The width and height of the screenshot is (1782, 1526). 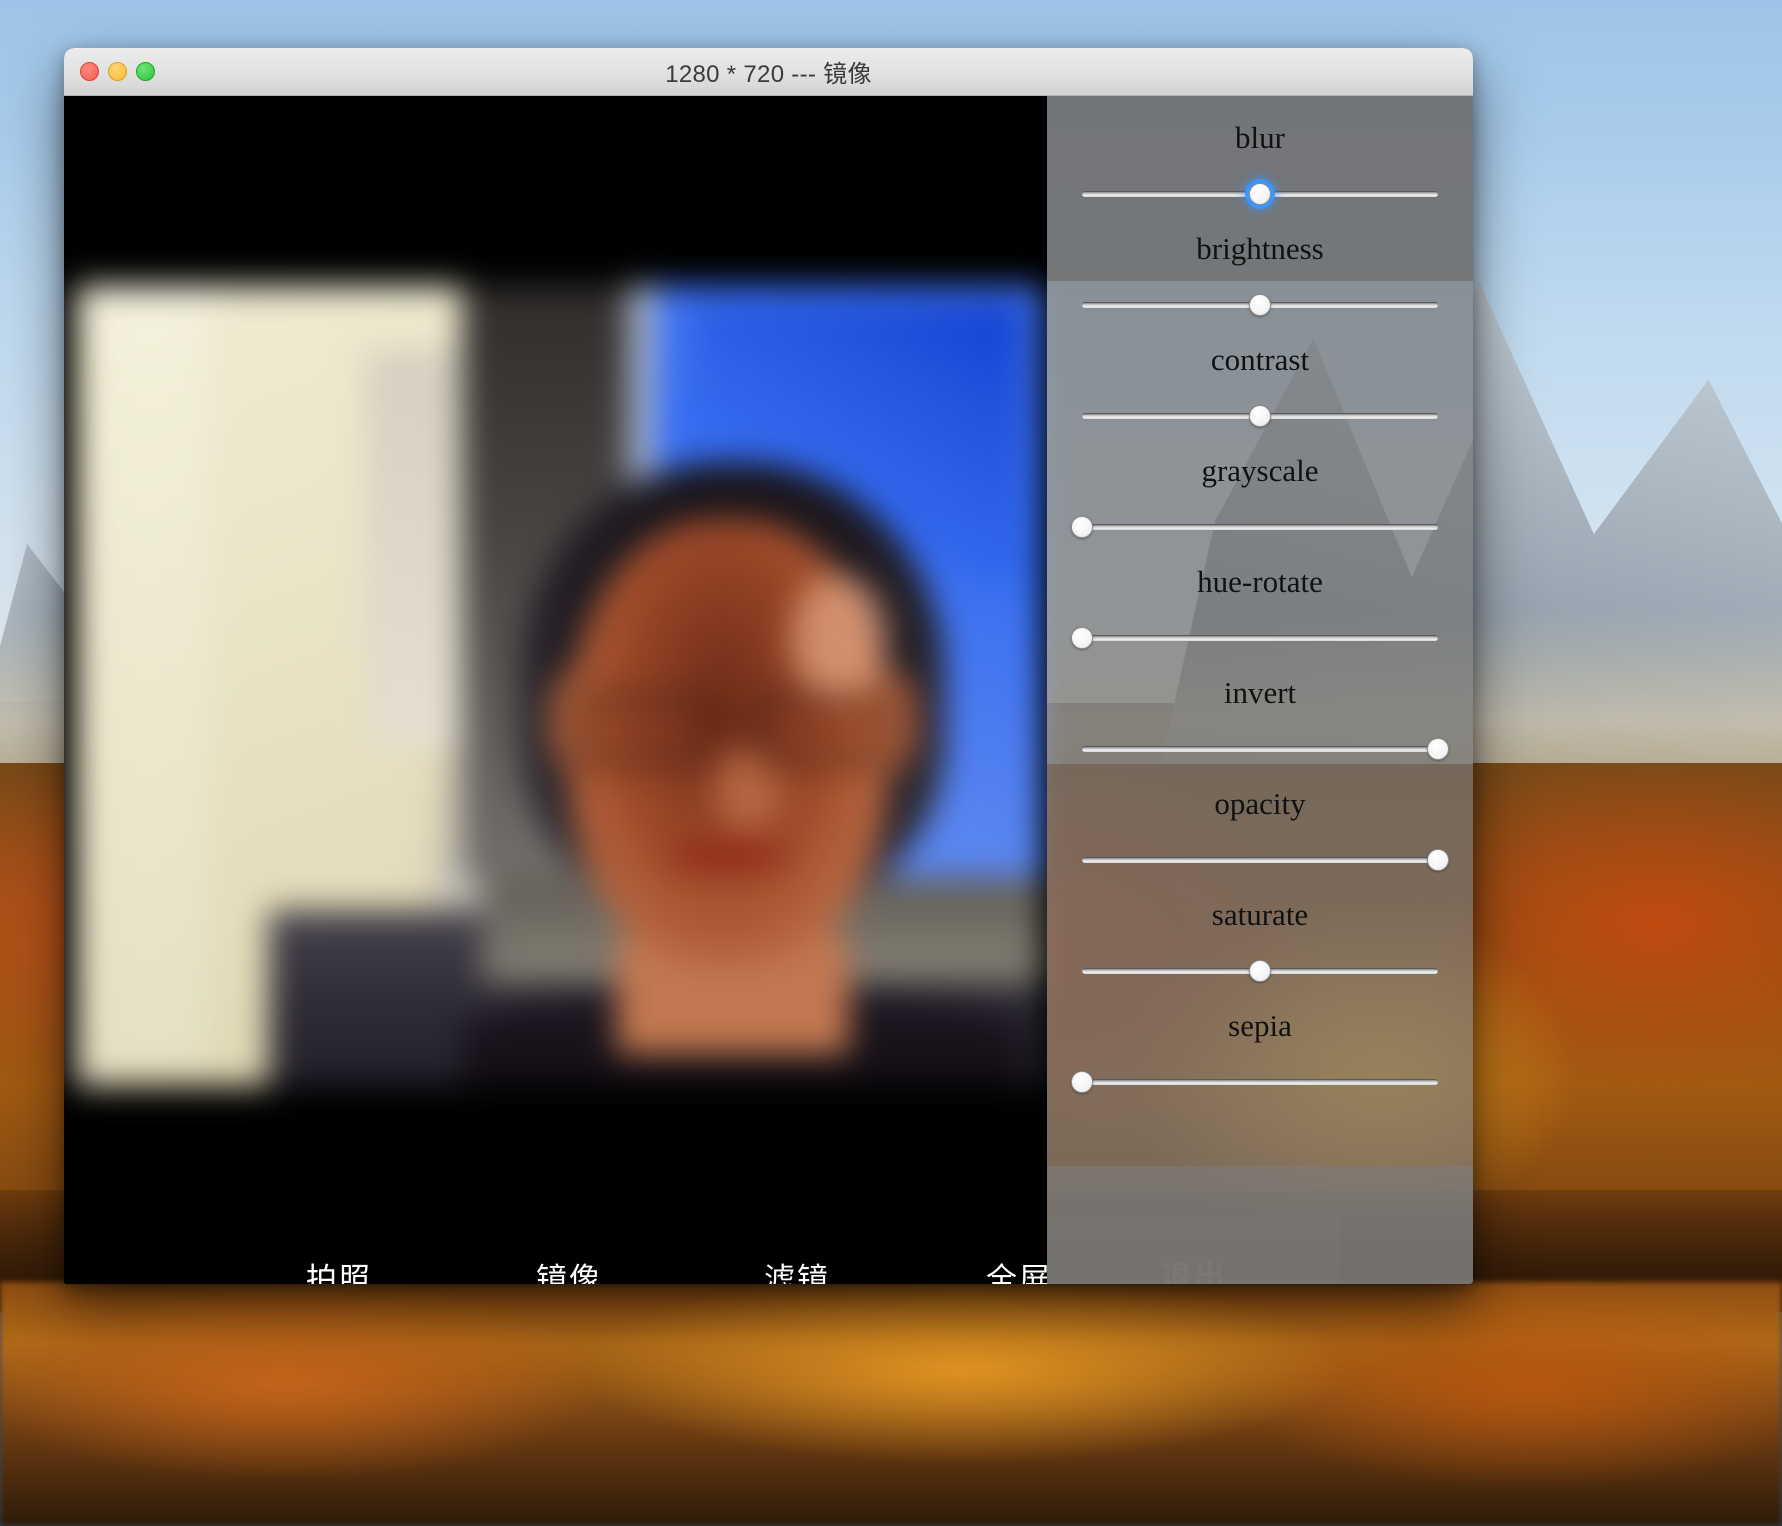 I want to click on slider-thumb-invert, so click(x=1438, y=749).